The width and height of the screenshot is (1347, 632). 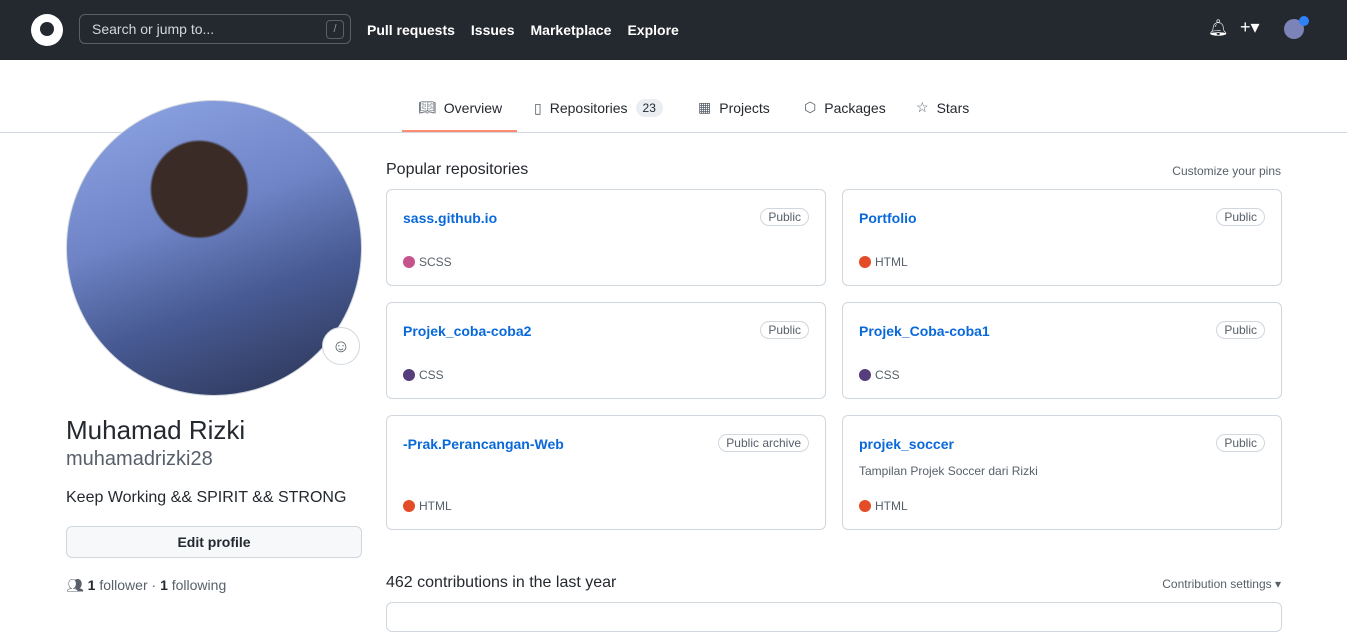 What do you see at coordinates (953, 107) in the screenshot?
I see `tab-label: Stars` at bounding box center [953, 107].